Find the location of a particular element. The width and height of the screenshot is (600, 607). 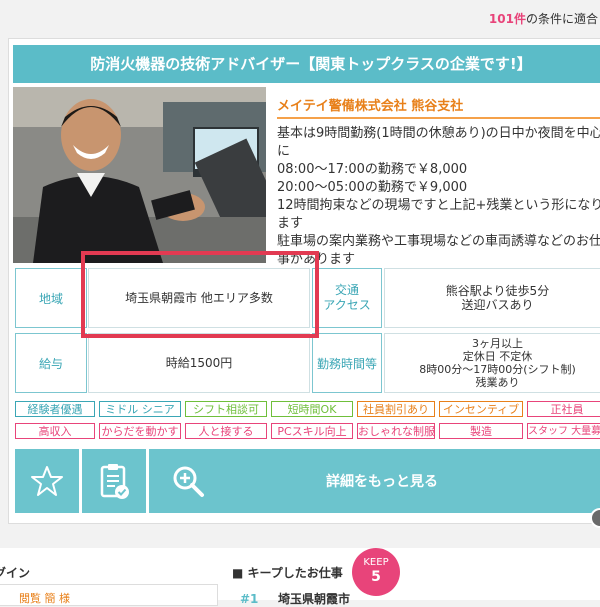

keep-item-number: #1 is located at coordinates (249, 599).